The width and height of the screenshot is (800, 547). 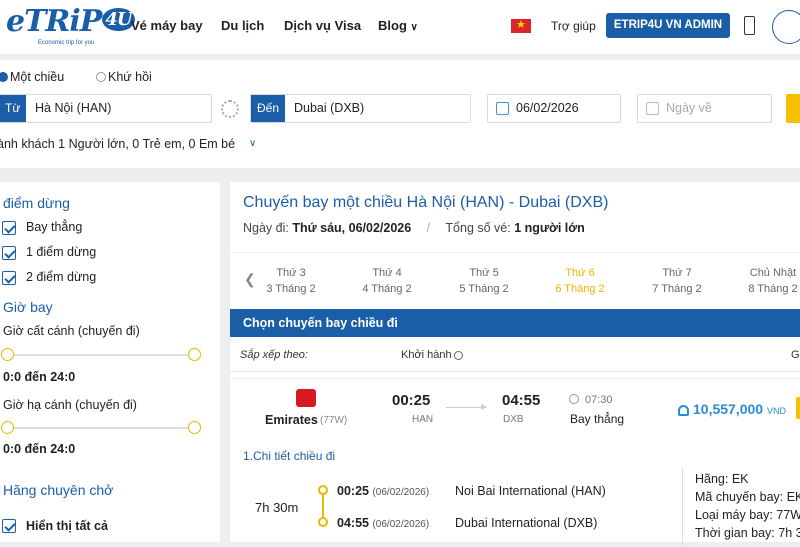 What do you see at coordinates (147, 144) in the screenshot?
I see `passenger-value: 1 Người lớn, 0 Trẻ em, 0 Em bé` at bounding box center [147, 144].